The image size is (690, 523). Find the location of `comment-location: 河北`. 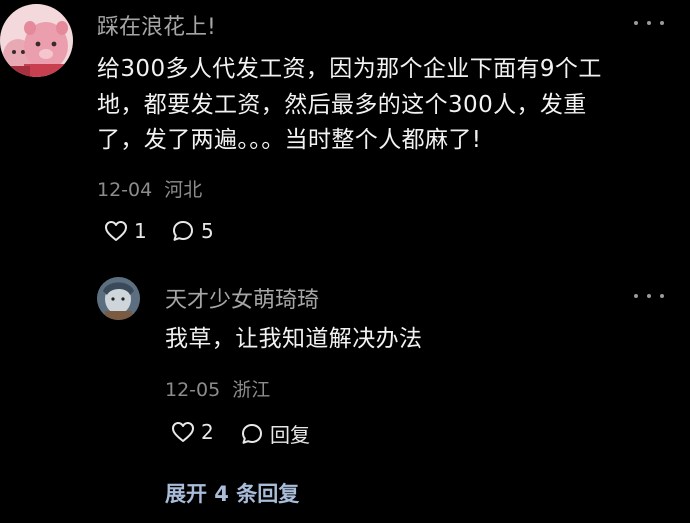

comment-location: 河北 is located at coordinates (183, 190).